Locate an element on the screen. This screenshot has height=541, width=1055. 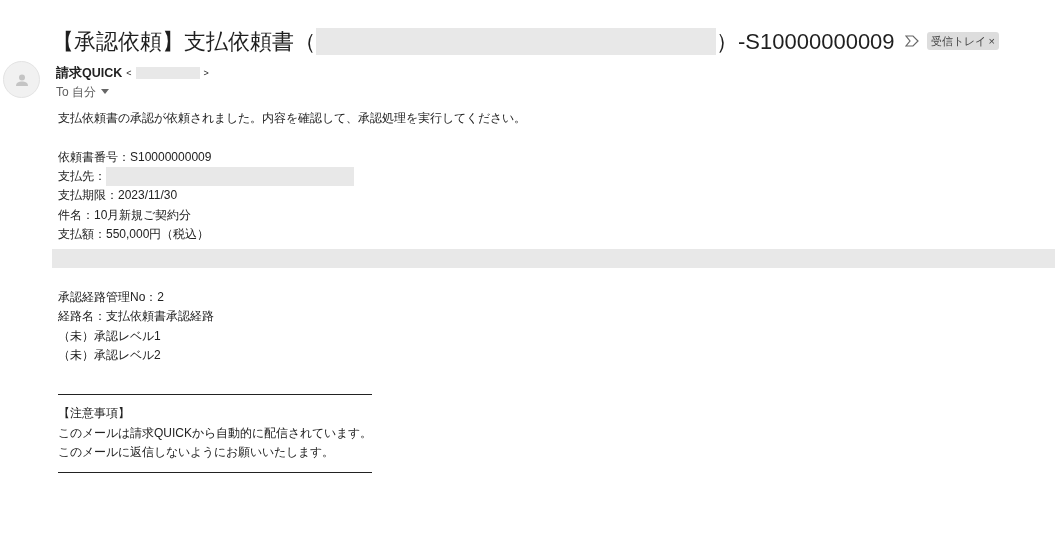
body-line: （未）承認レベル1 is located at coordinates (110, 336).